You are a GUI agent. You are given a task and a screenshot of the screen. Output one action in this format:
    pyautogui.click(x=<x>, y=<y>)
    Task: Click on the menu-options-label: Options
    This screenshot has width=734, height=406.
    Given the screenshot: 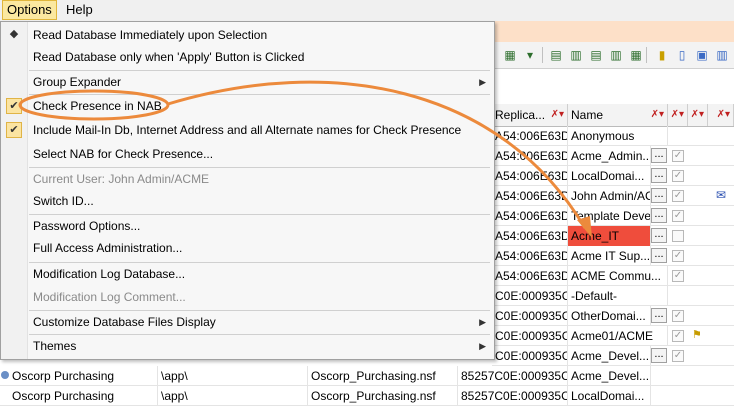 What is the action you would take?
    pyautogui.click(x=29, y=9)
    